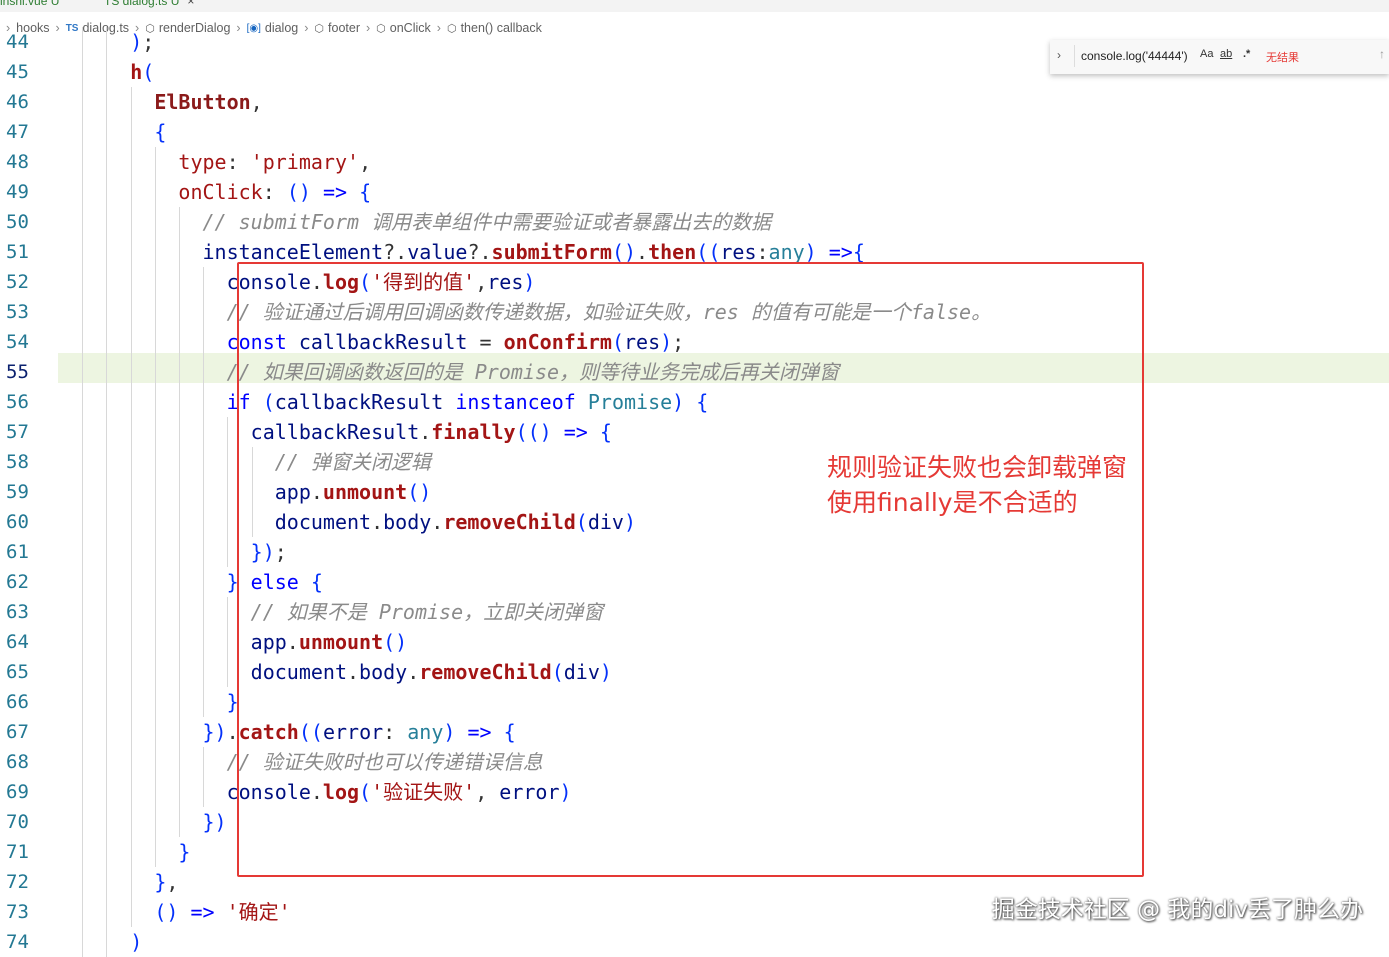 Image resolution: width=1389 pixels, height=957 pixels. I want to click on tab-dialog-ts: TS dialog.ts U ×, so click(149, 4).